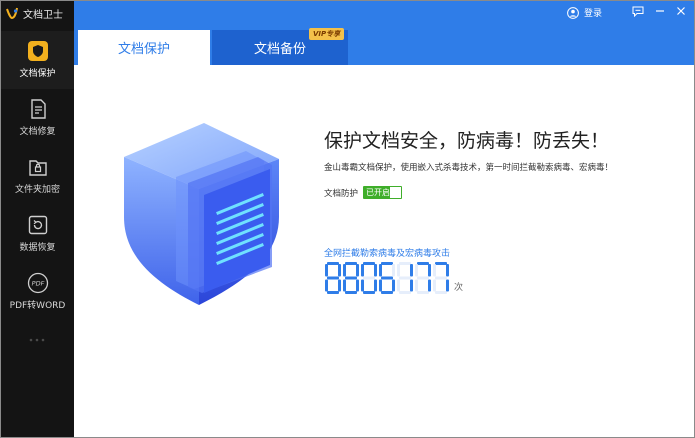  What do you see at coordinates (378, 192) in the screenshot?
I see `toggle-state-text: 已开启` at bounding box center [378, 192].